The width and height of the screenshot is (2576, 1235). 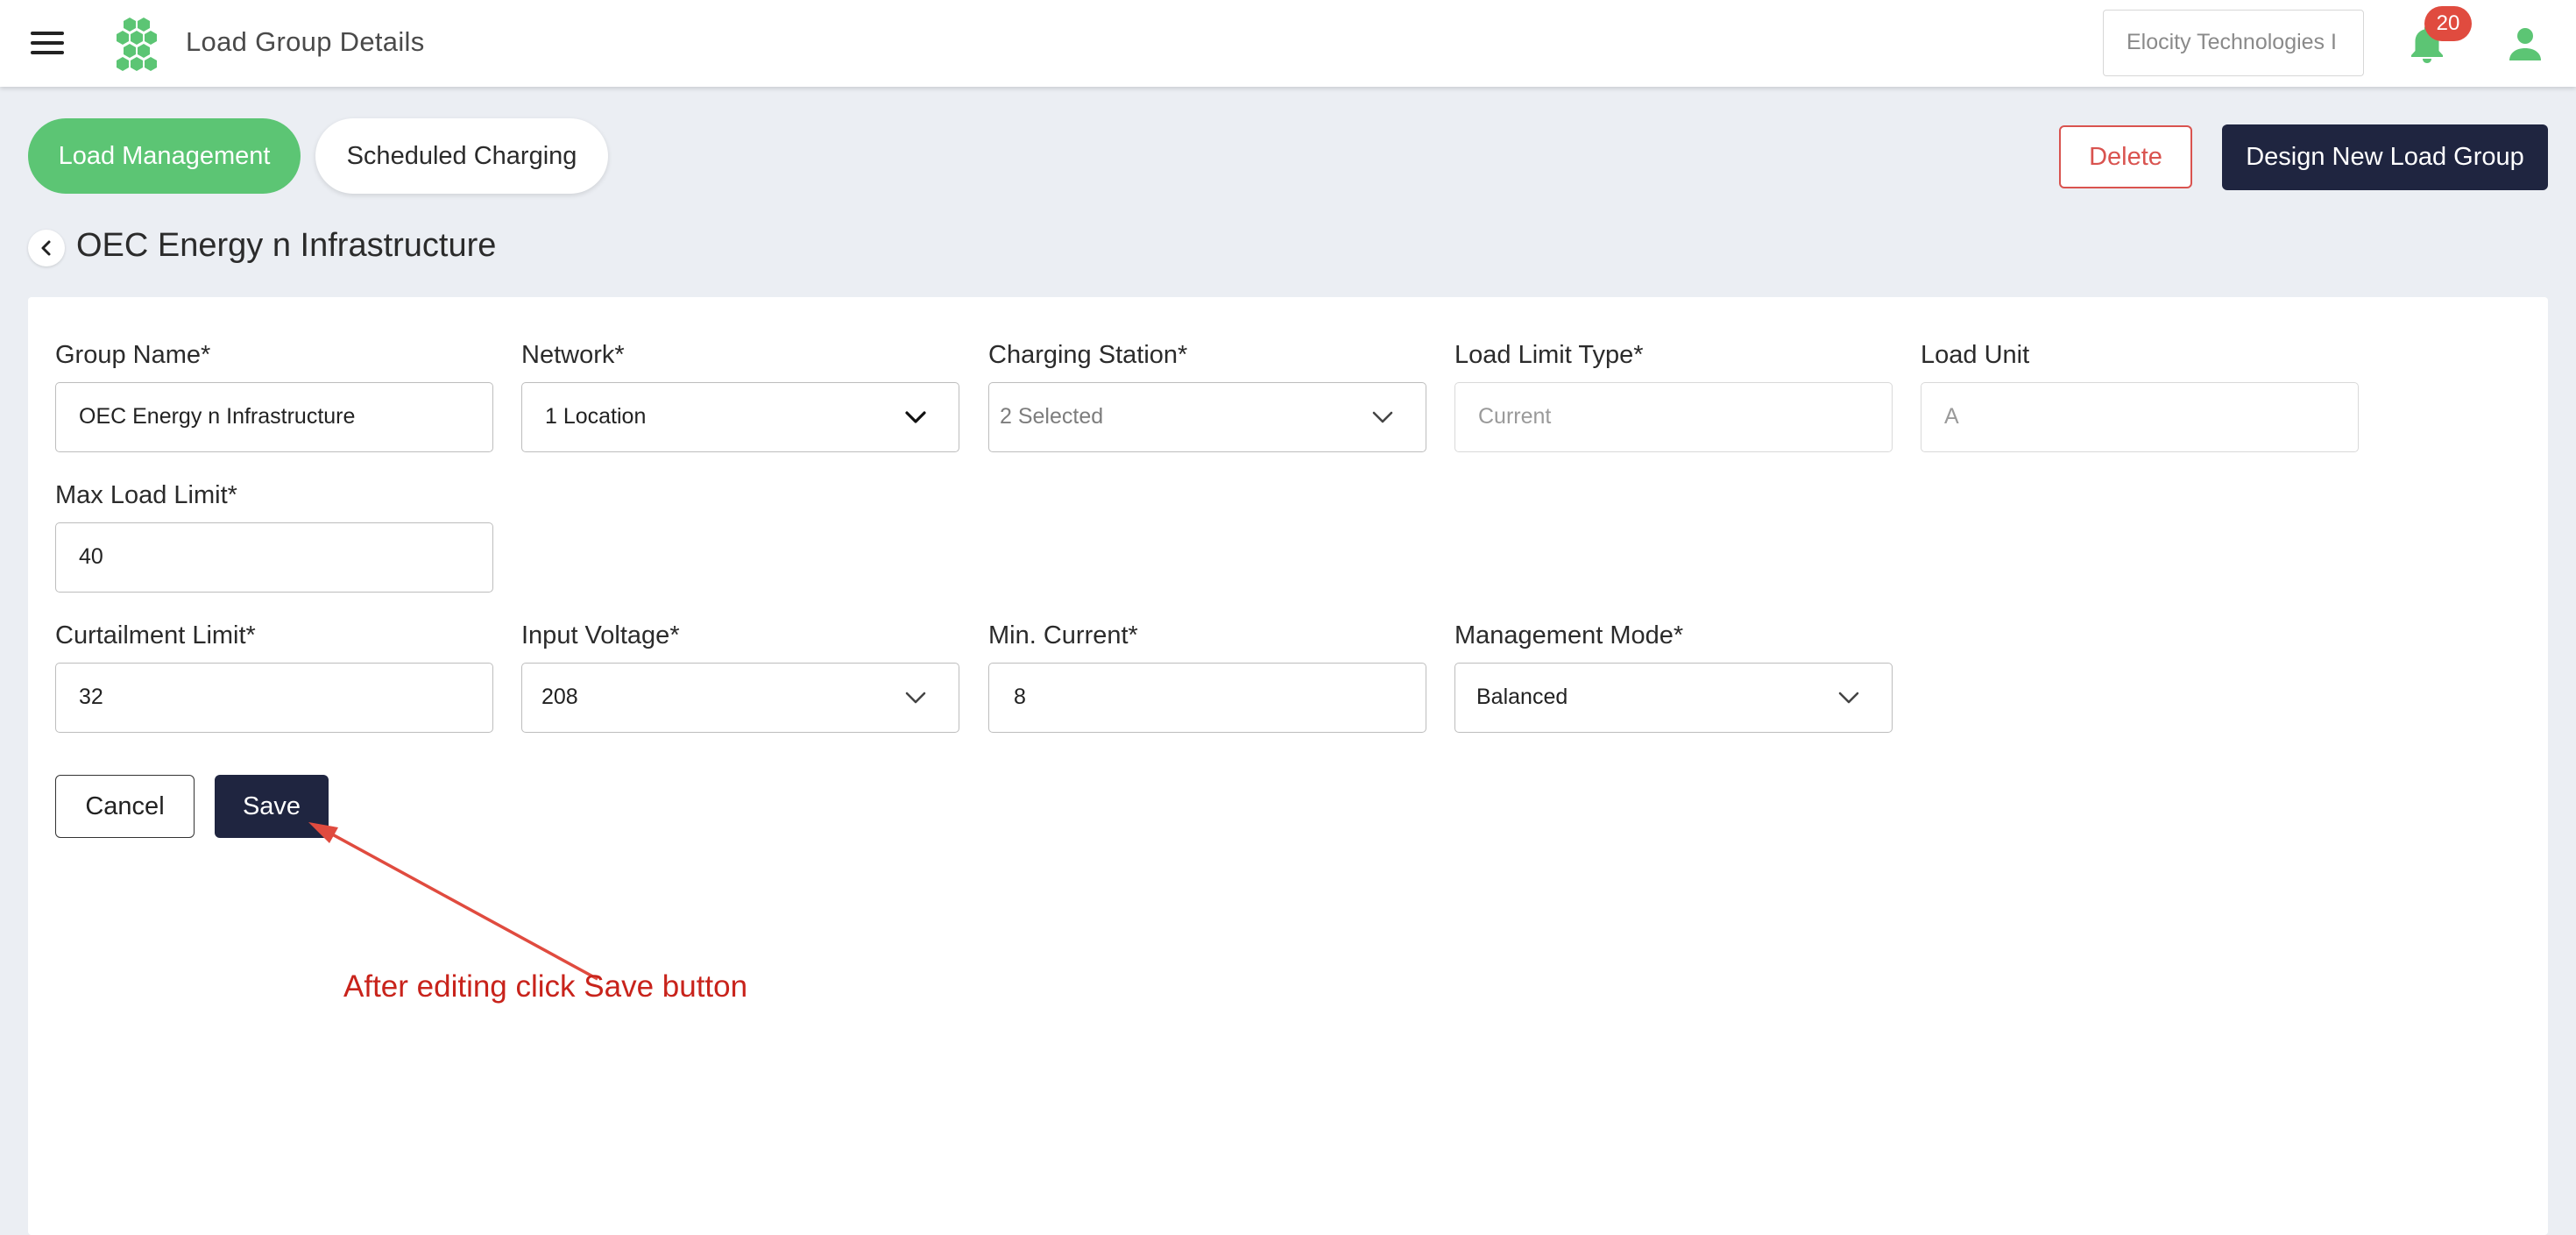 What do you see at coordinates (48, 43) in the screenshot?
I see `hamburger-menu-icon` at bounding box center [48, 43].